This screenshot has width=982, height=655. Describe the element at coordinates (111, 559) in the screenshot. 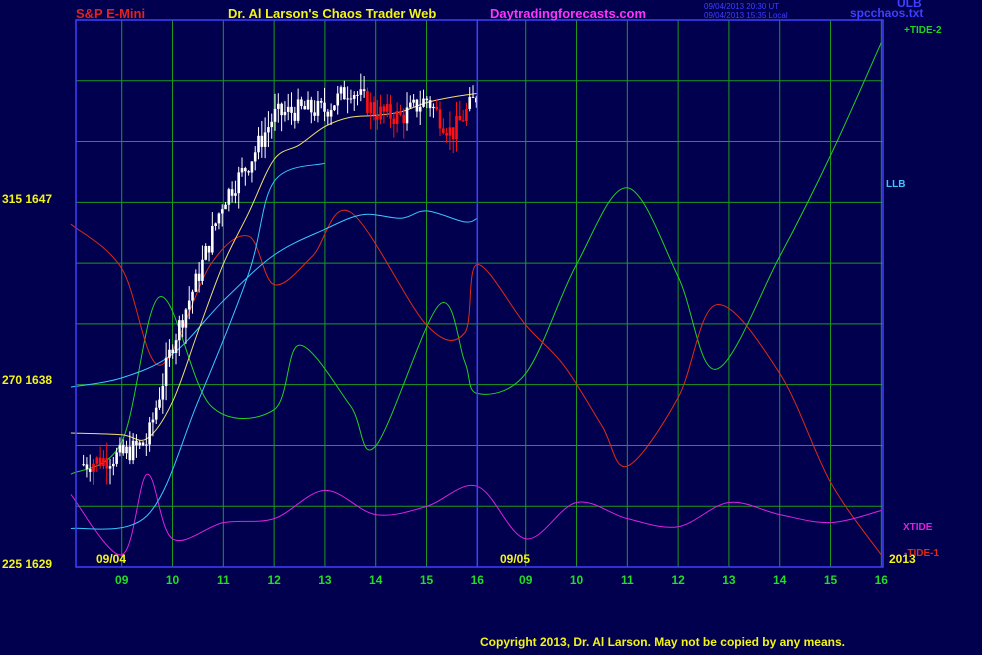

I see `x-date-label: 09/04` at that location.